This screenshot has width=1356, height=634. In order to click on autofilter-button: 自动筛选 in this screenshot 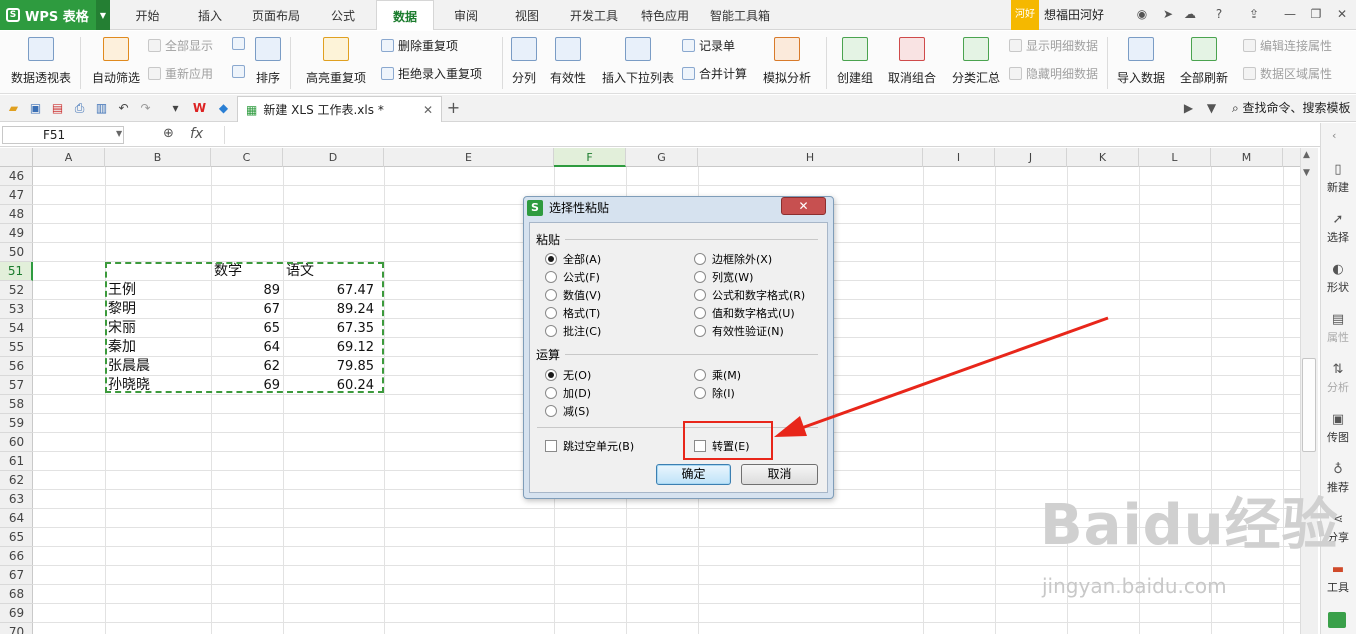, I will do `click(116, 60)`.